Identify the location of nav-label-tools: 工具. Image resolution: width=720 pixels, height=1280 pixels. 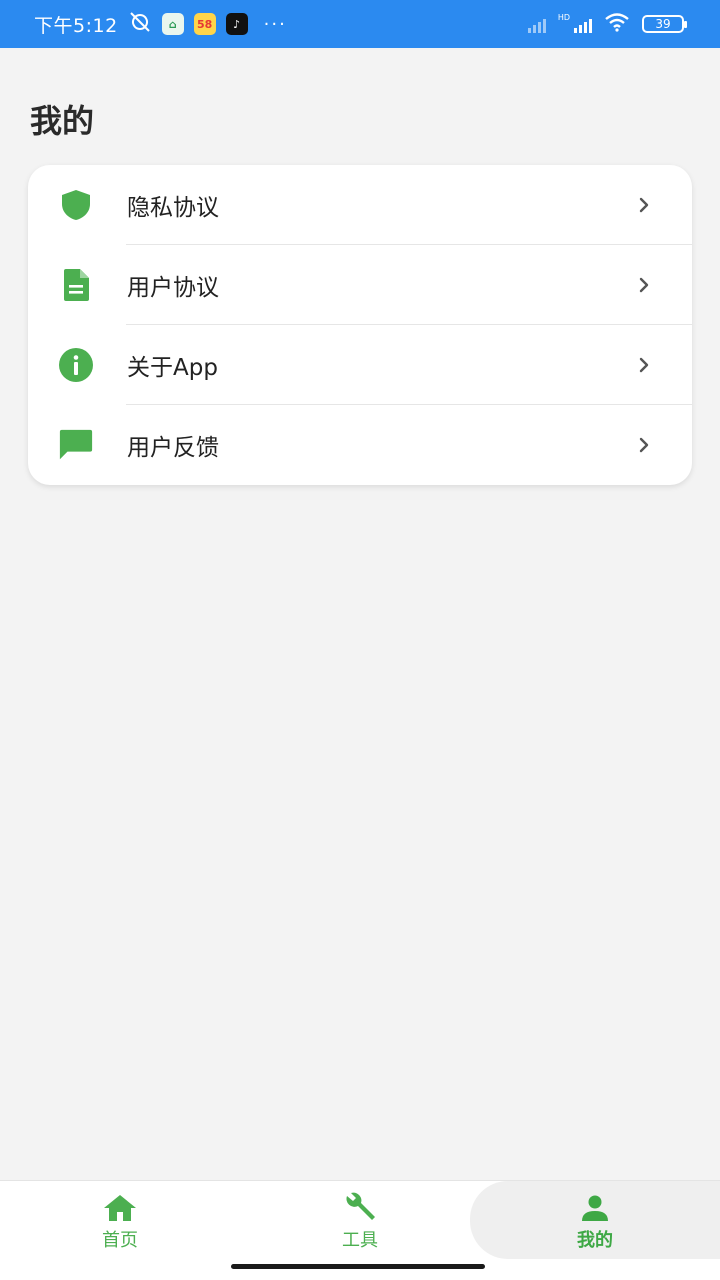
(360, 1240).